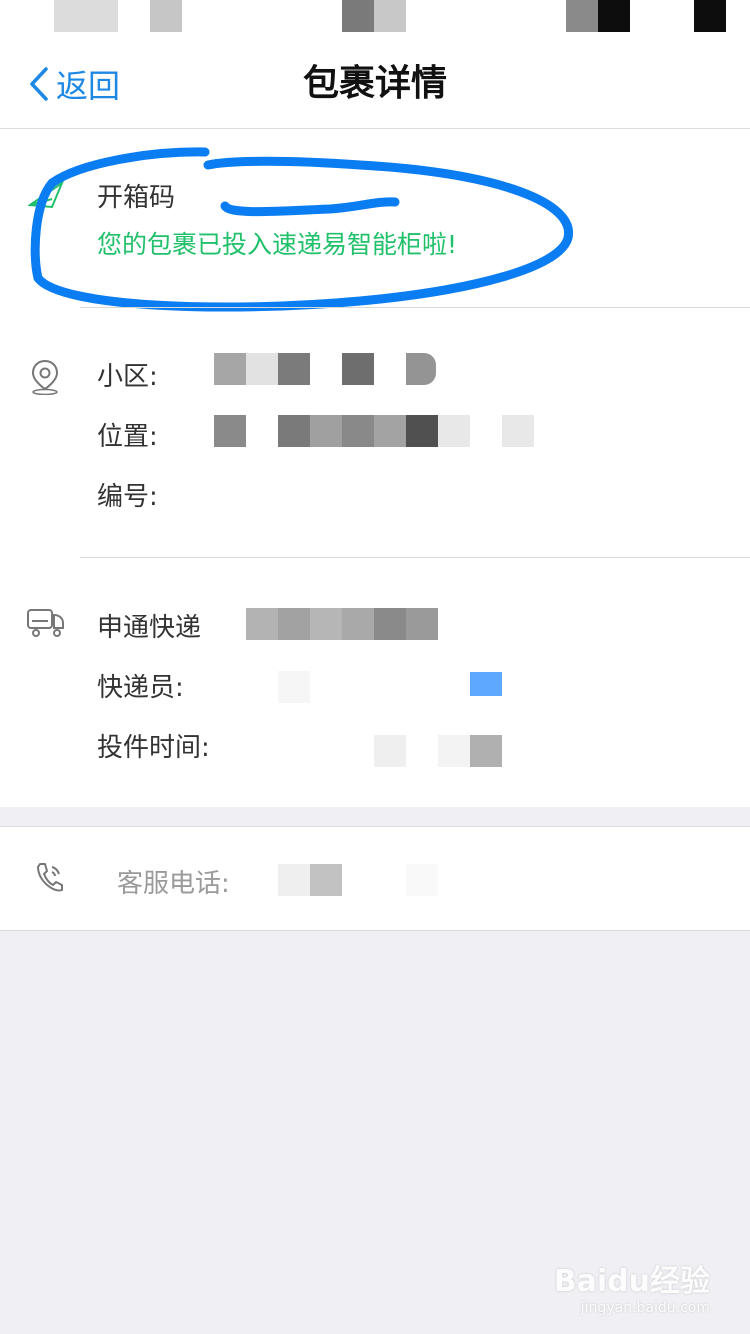 This screenshot has height=1334, width=750. What do you see at coordinates (127, 497) in the screenshot?
I see `number-label: 编号:` at bounding box center [127, 497].